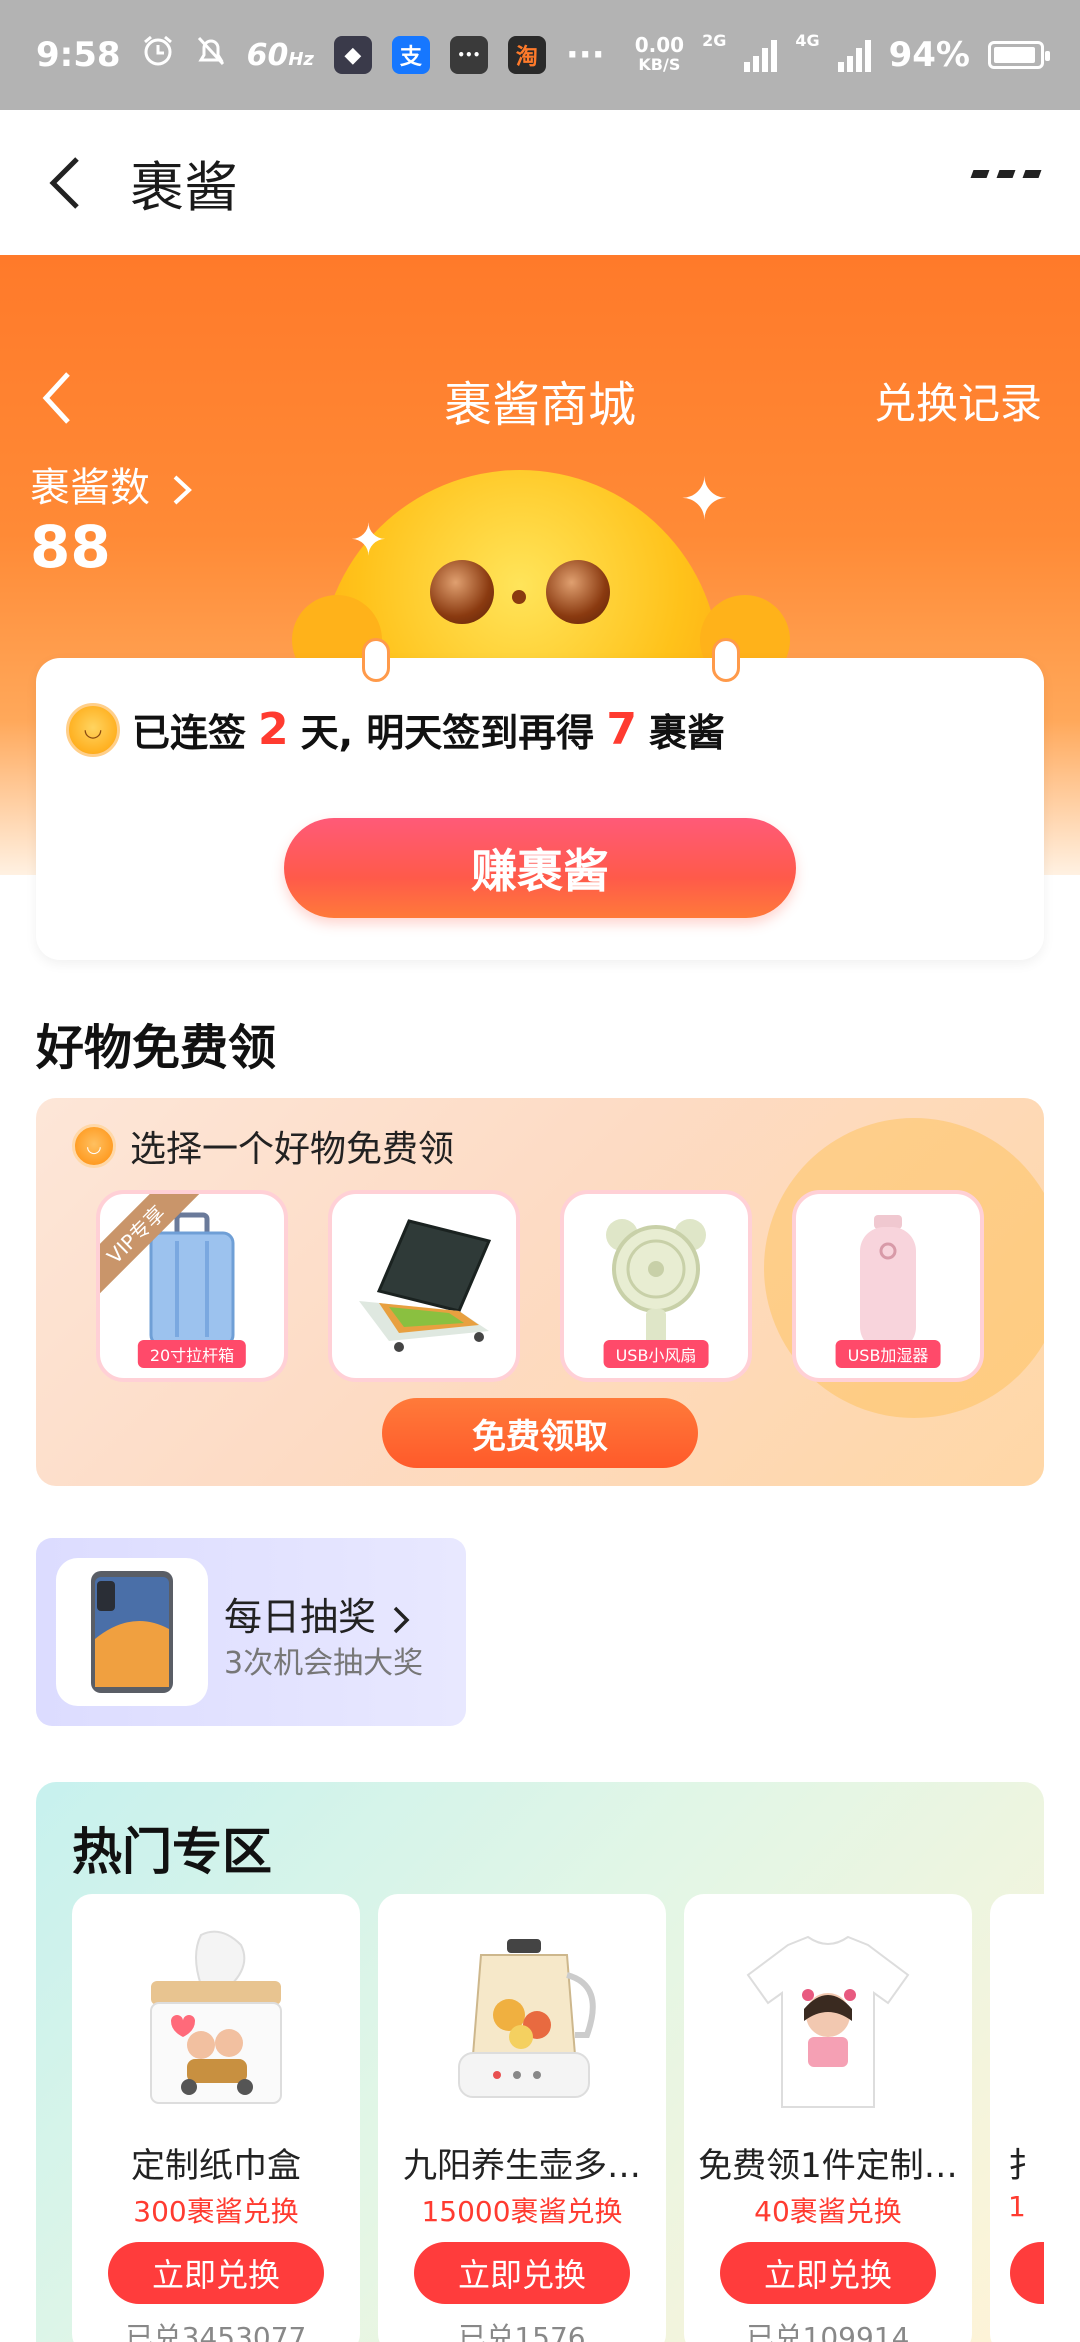  I want to click on battery-icon, so click(1019, 55).